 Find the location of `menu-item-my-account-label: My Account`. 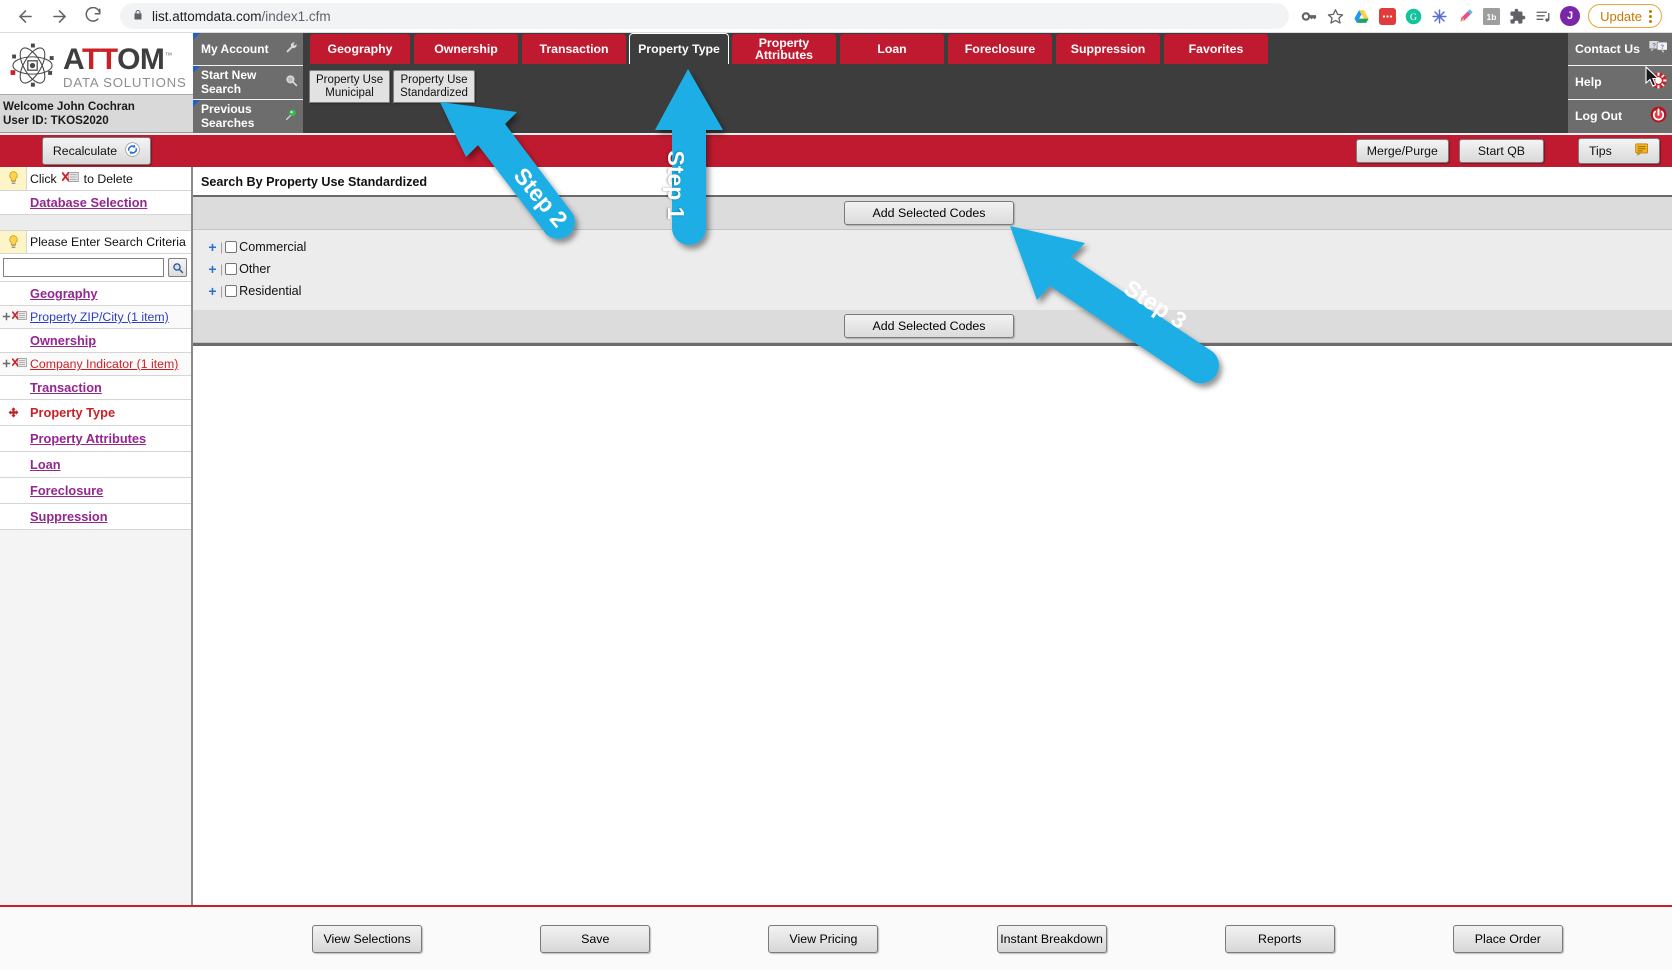

menu-item-my-account-label: My Account is located at coordinates (235, 49).